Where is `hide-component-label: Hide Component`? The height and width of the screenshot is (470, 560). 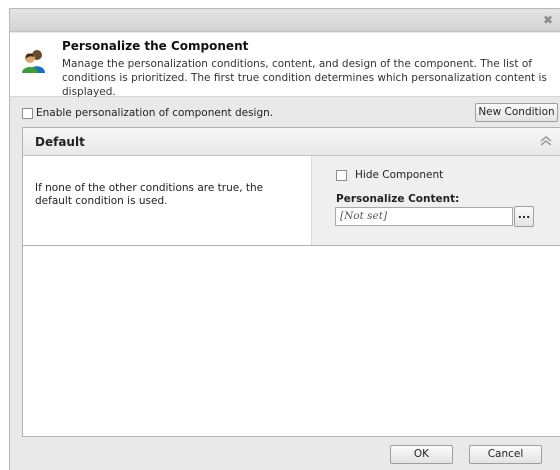 hide-component-label: Hide Component is located at coordinates (399, 175).